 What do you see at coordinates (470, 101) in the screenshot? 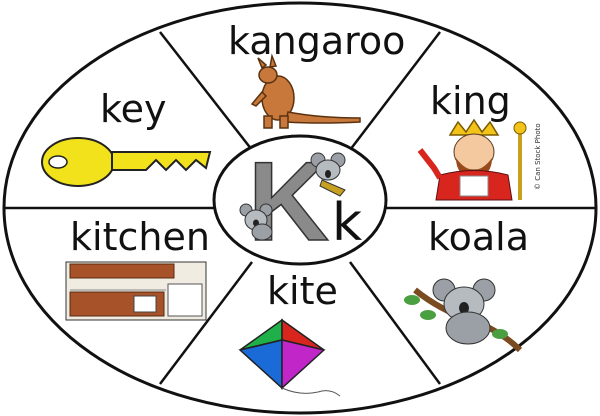
I see `segment-word-king: king` at bounding box center [470, 101].